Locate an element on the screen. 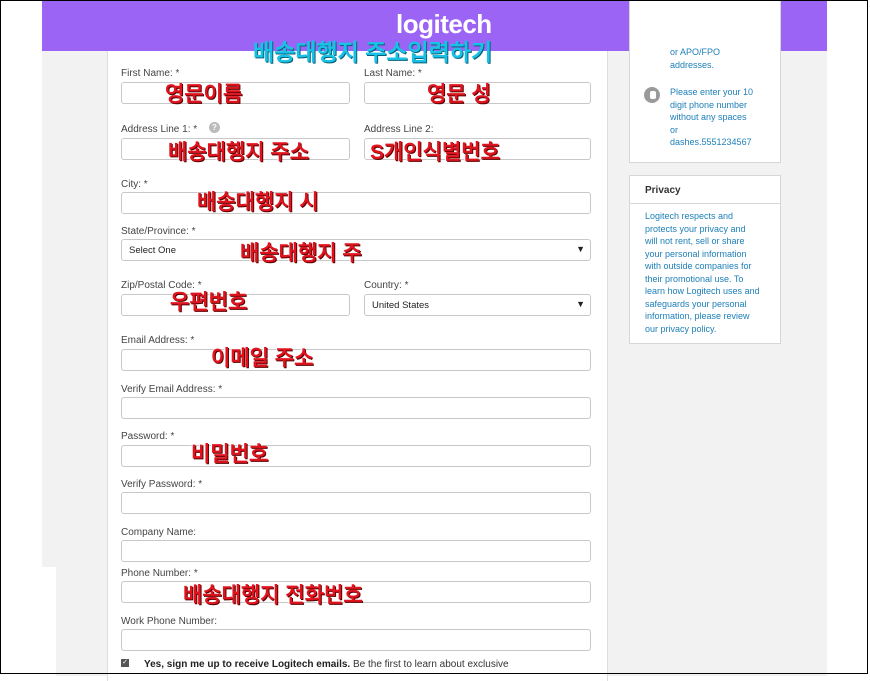 The image size is (870, 681). address2-label: Address Line 2: is located at coordinates (399, 129).